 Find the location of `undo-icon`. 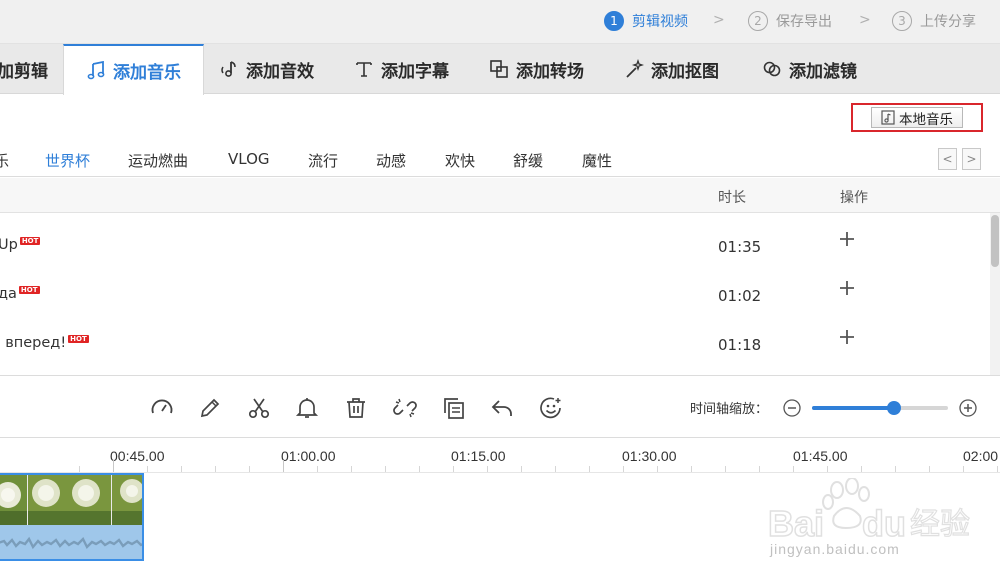

undo-icon is located at coordinates (502, 408).